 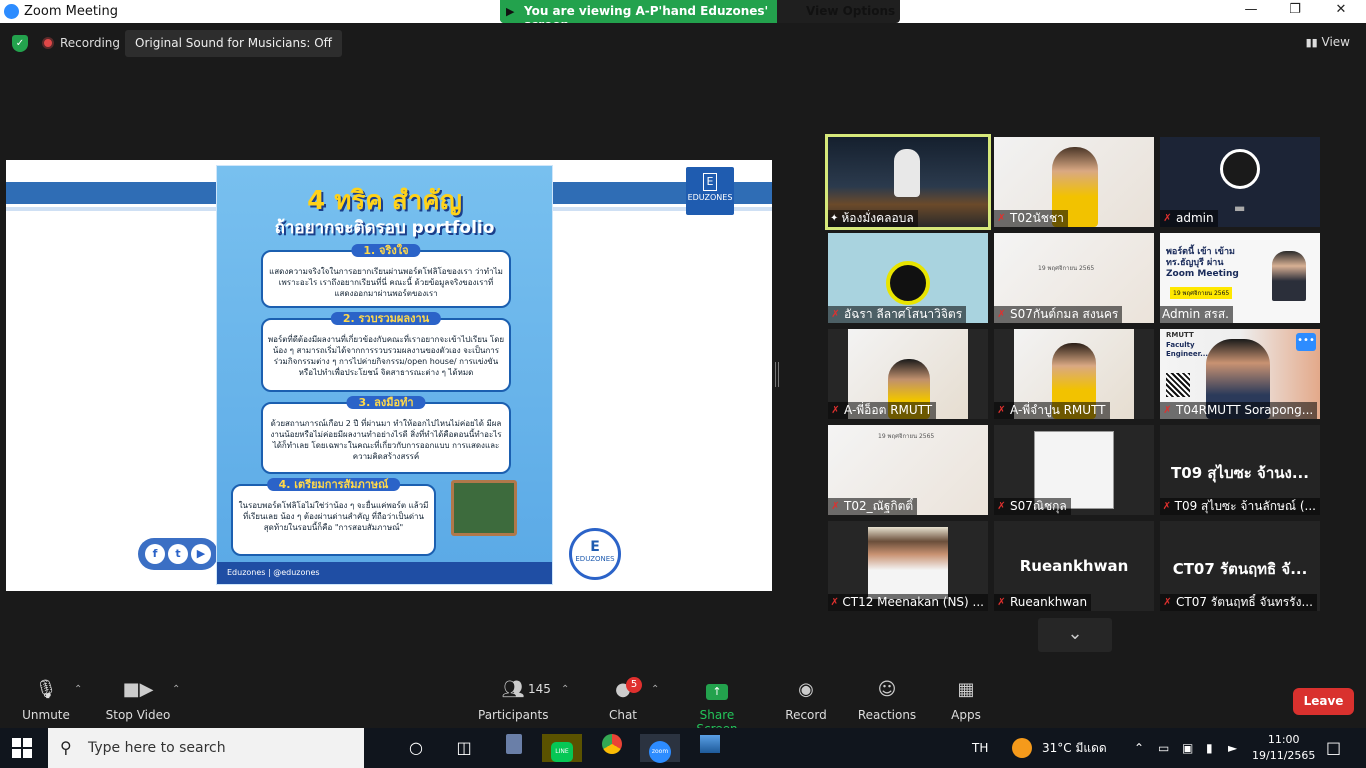 What do you see at coordinates (1139, 748) in the screenshot?
I see `show-hidden-icons: ⌃` at bounding box center [1139, 748].